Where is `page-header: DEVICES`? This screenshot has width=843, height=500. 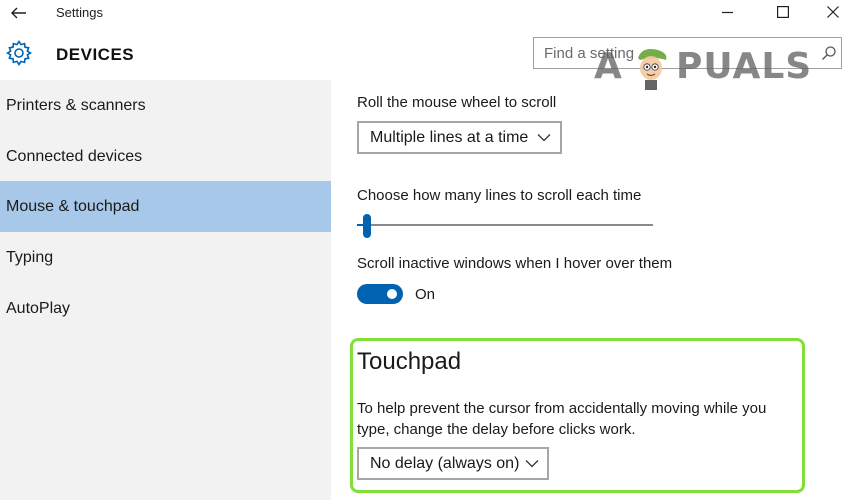 page-header: DEVICES is located at coordinates (421, 54).